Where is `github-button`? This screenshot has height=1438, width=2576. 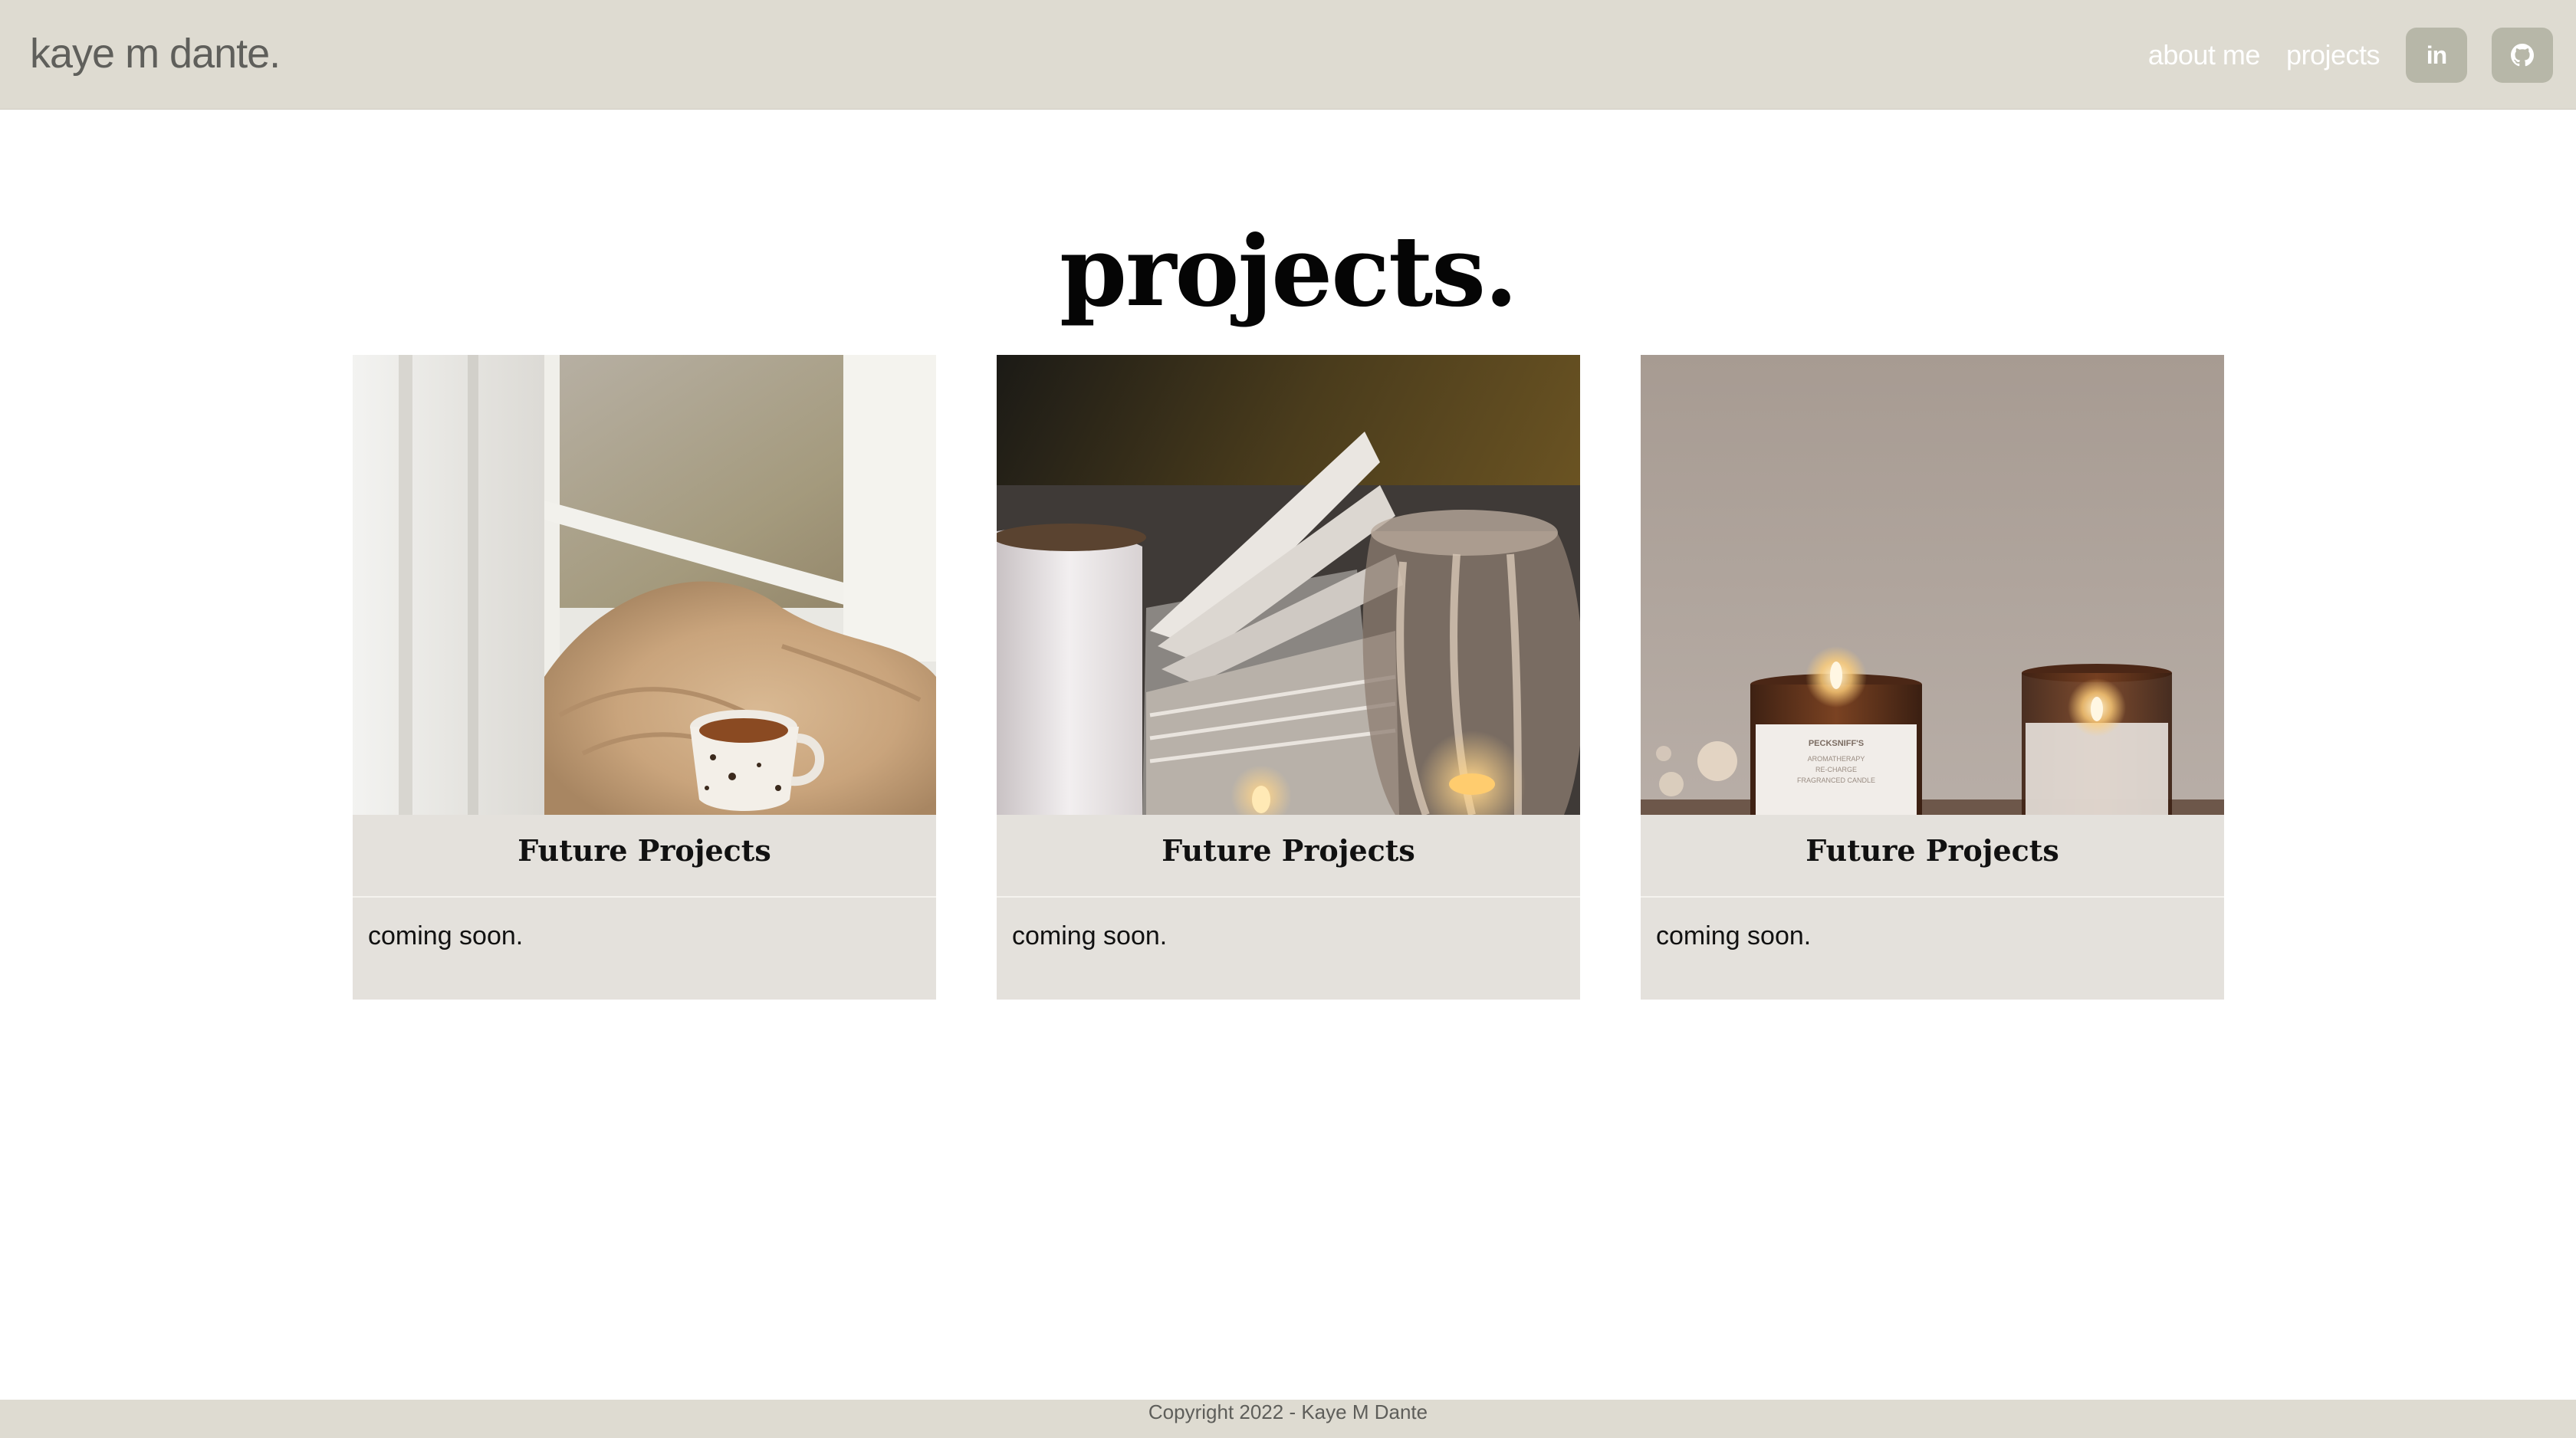 github-button is located at coordinates (2523, 55).